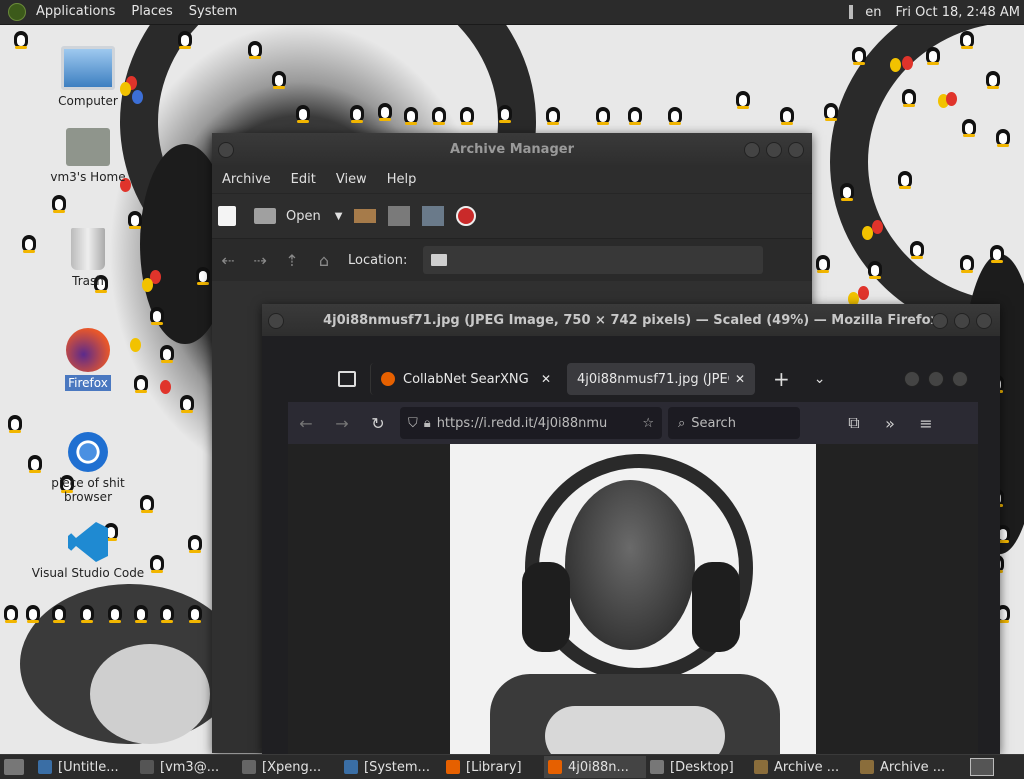 Image resolution: width=1024 pixels, height=779 pixels. I want to click on archive-manager-titlebar: Archive Manager, so click(512, 149).